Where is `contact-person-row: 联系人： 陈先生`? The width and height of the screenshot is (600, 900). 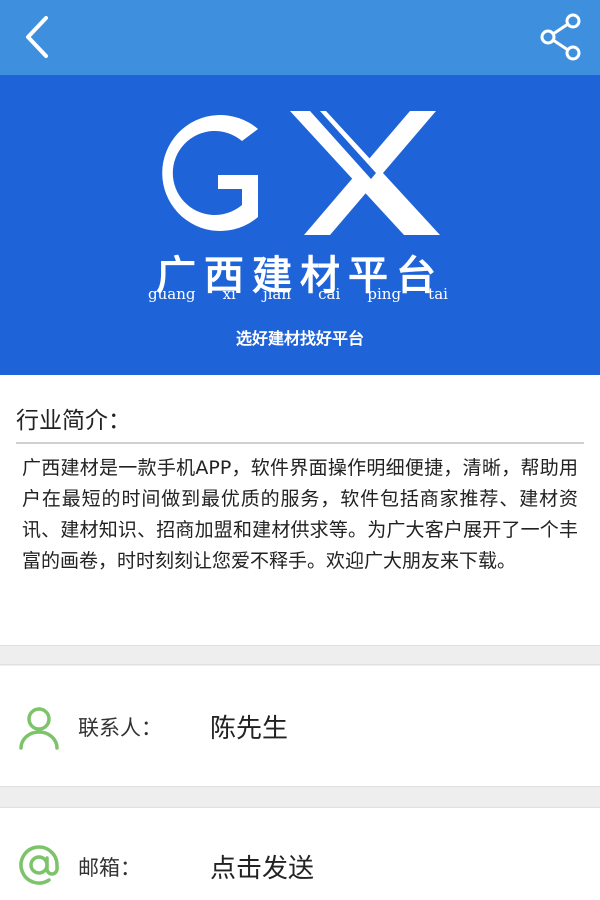 contact-person-row: 联系人： 陈先生 is located at coordinates (300, 726).